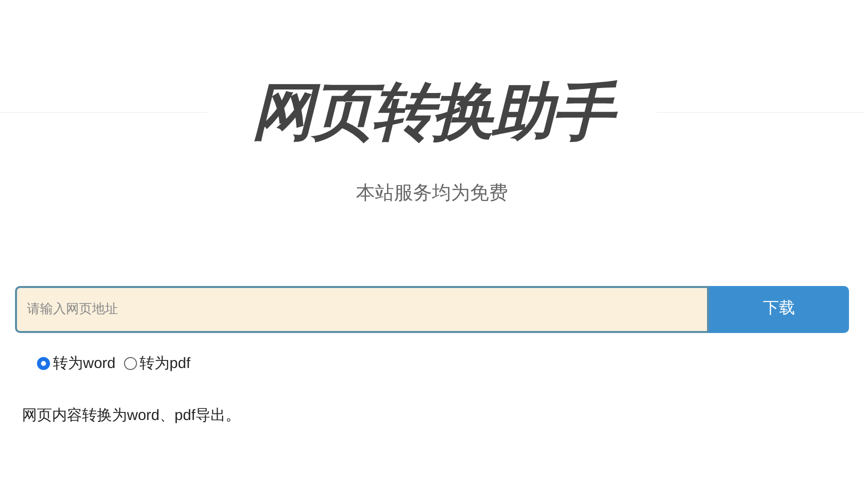 The image size is (864, 482). Describe the element at coordinates (84, 363) in the screenshot. I see `radio-label: 转为word` at that location.